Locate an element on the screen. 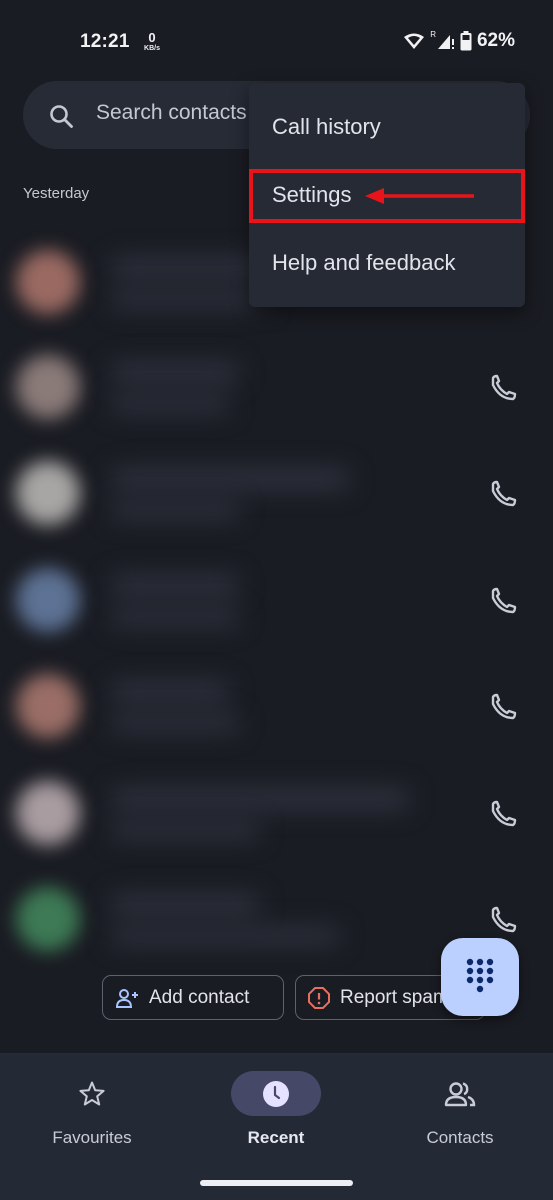  overflow-menu: Call history Settings Help and feedback is located at coordinates (387, 195).